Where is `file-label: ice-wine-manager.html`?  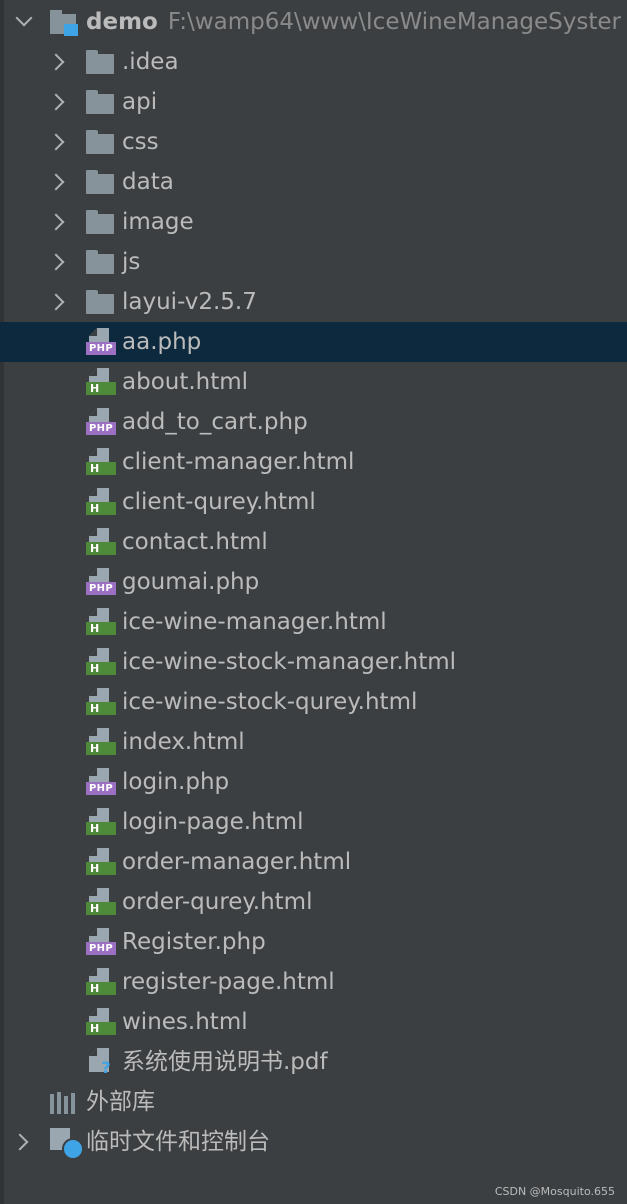
file-label: ice-wine-manager.html is located at coordinates (254, 622).